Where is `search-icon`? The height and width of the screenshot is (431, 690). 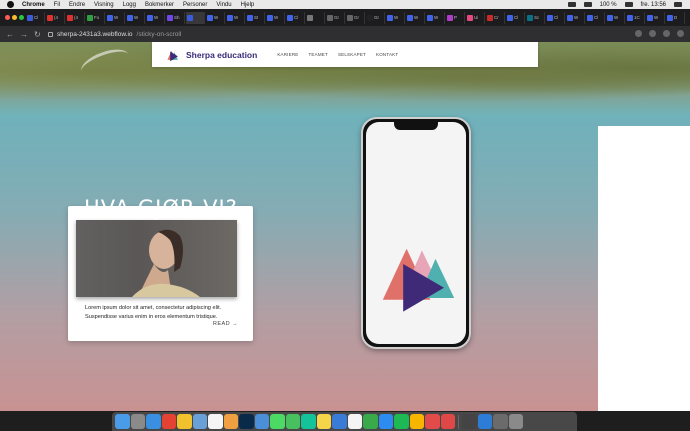 search-icon is located at coordinates (678, 4).